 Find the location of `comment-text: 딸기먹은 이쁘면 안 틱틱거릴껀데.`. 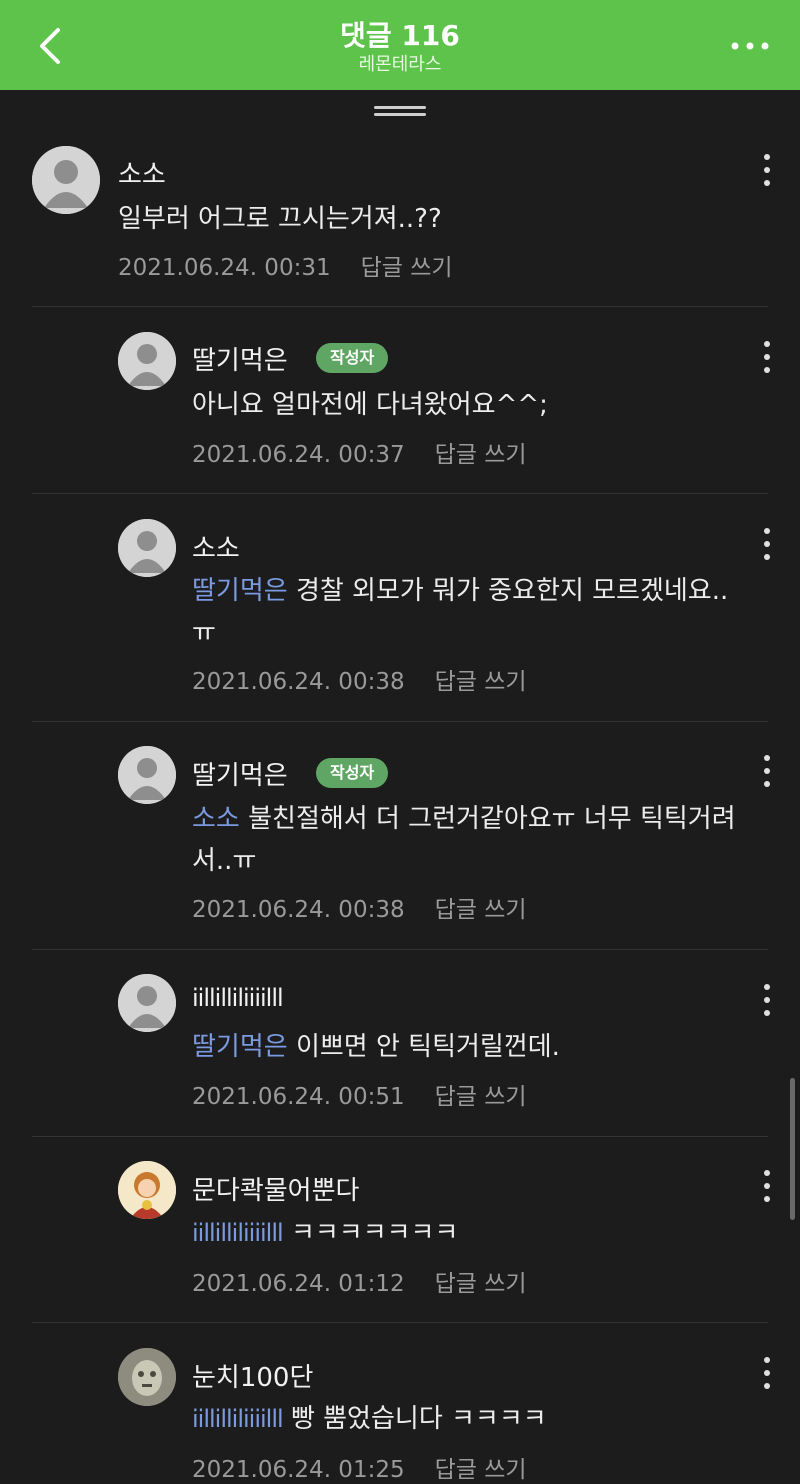

comment-text: 딸기먹은 이쁘면 안 틱틱거릴껀데. is located at coordinates (472, 1047).